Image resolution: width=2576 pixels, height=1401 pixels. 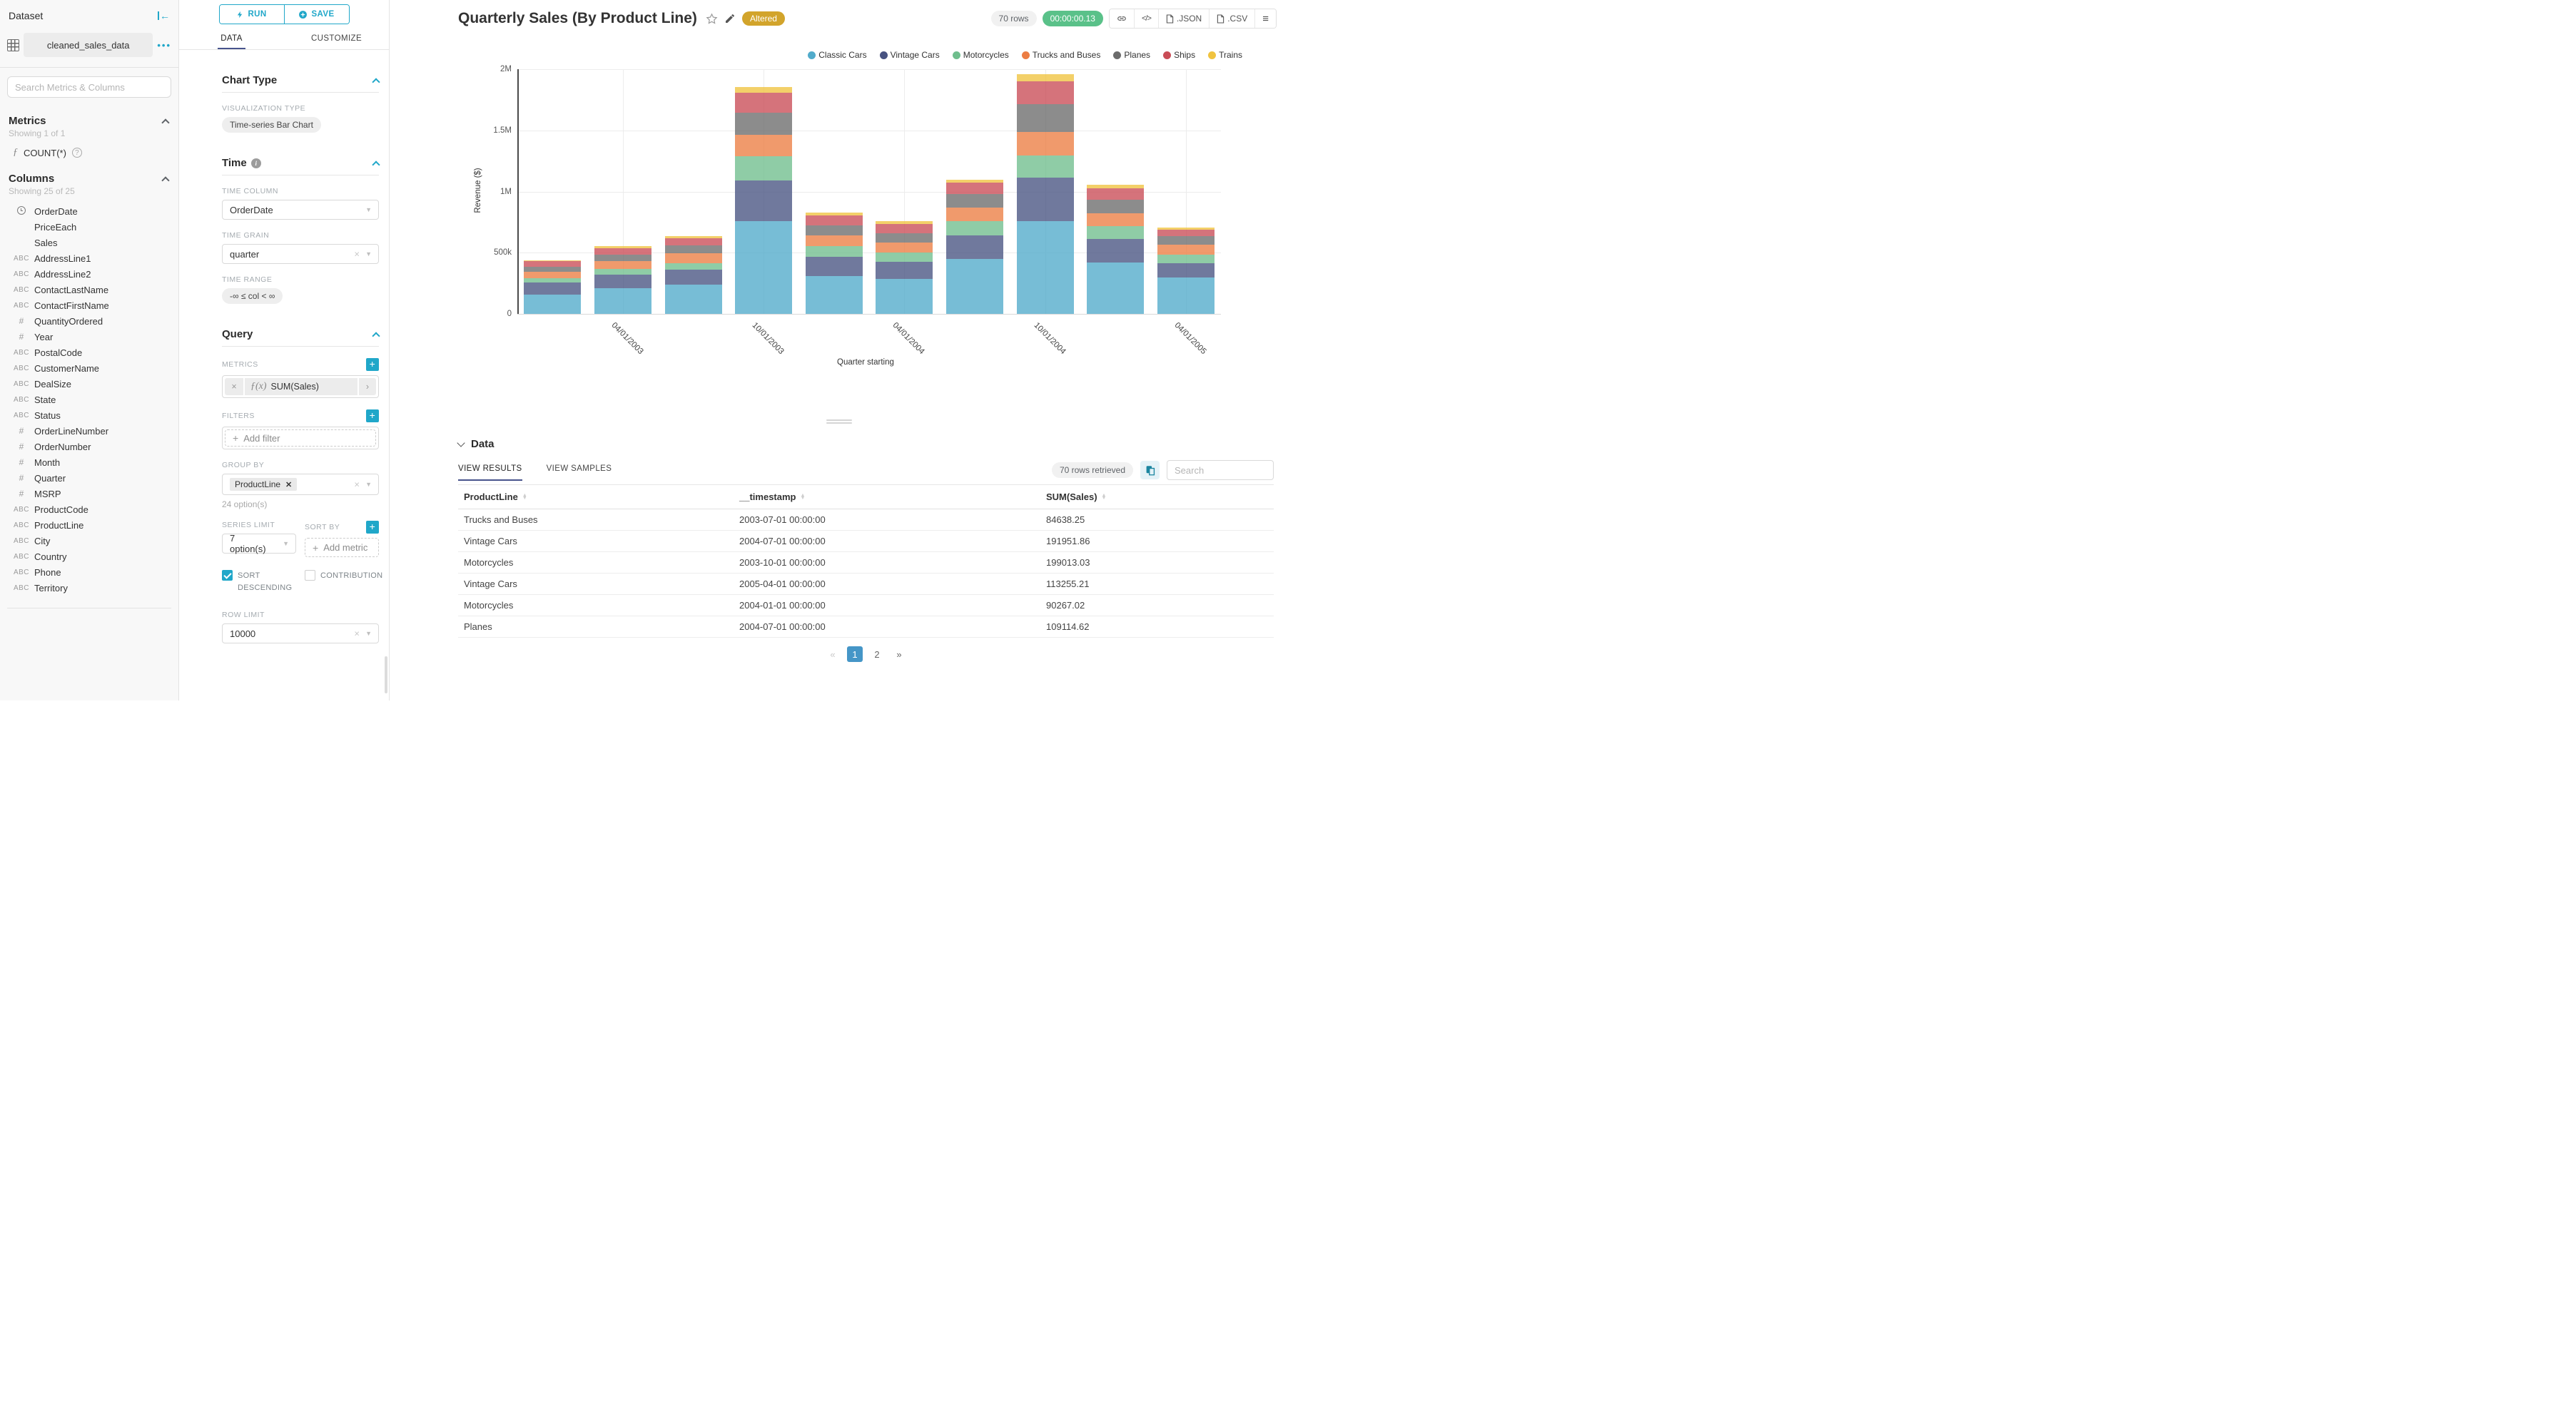 What do you see at coordinates (89, 337) in the screenshot?
I see `column-list-item: # Year` at bounding box center [89, 337].